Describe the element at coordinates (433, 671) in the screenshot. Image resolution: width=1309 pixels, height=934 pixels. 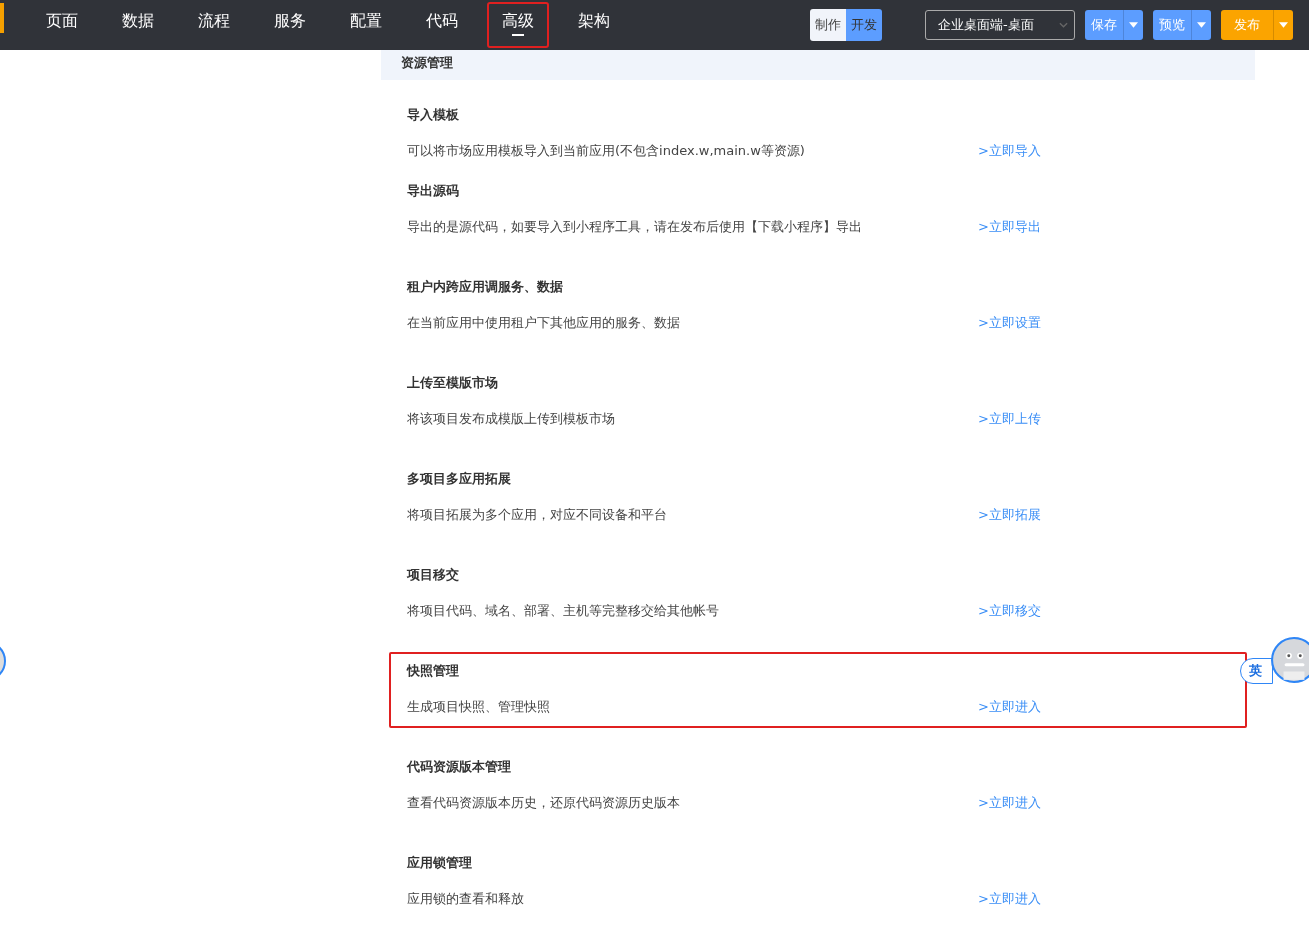
I see `section-title: 快照管理` at that location.